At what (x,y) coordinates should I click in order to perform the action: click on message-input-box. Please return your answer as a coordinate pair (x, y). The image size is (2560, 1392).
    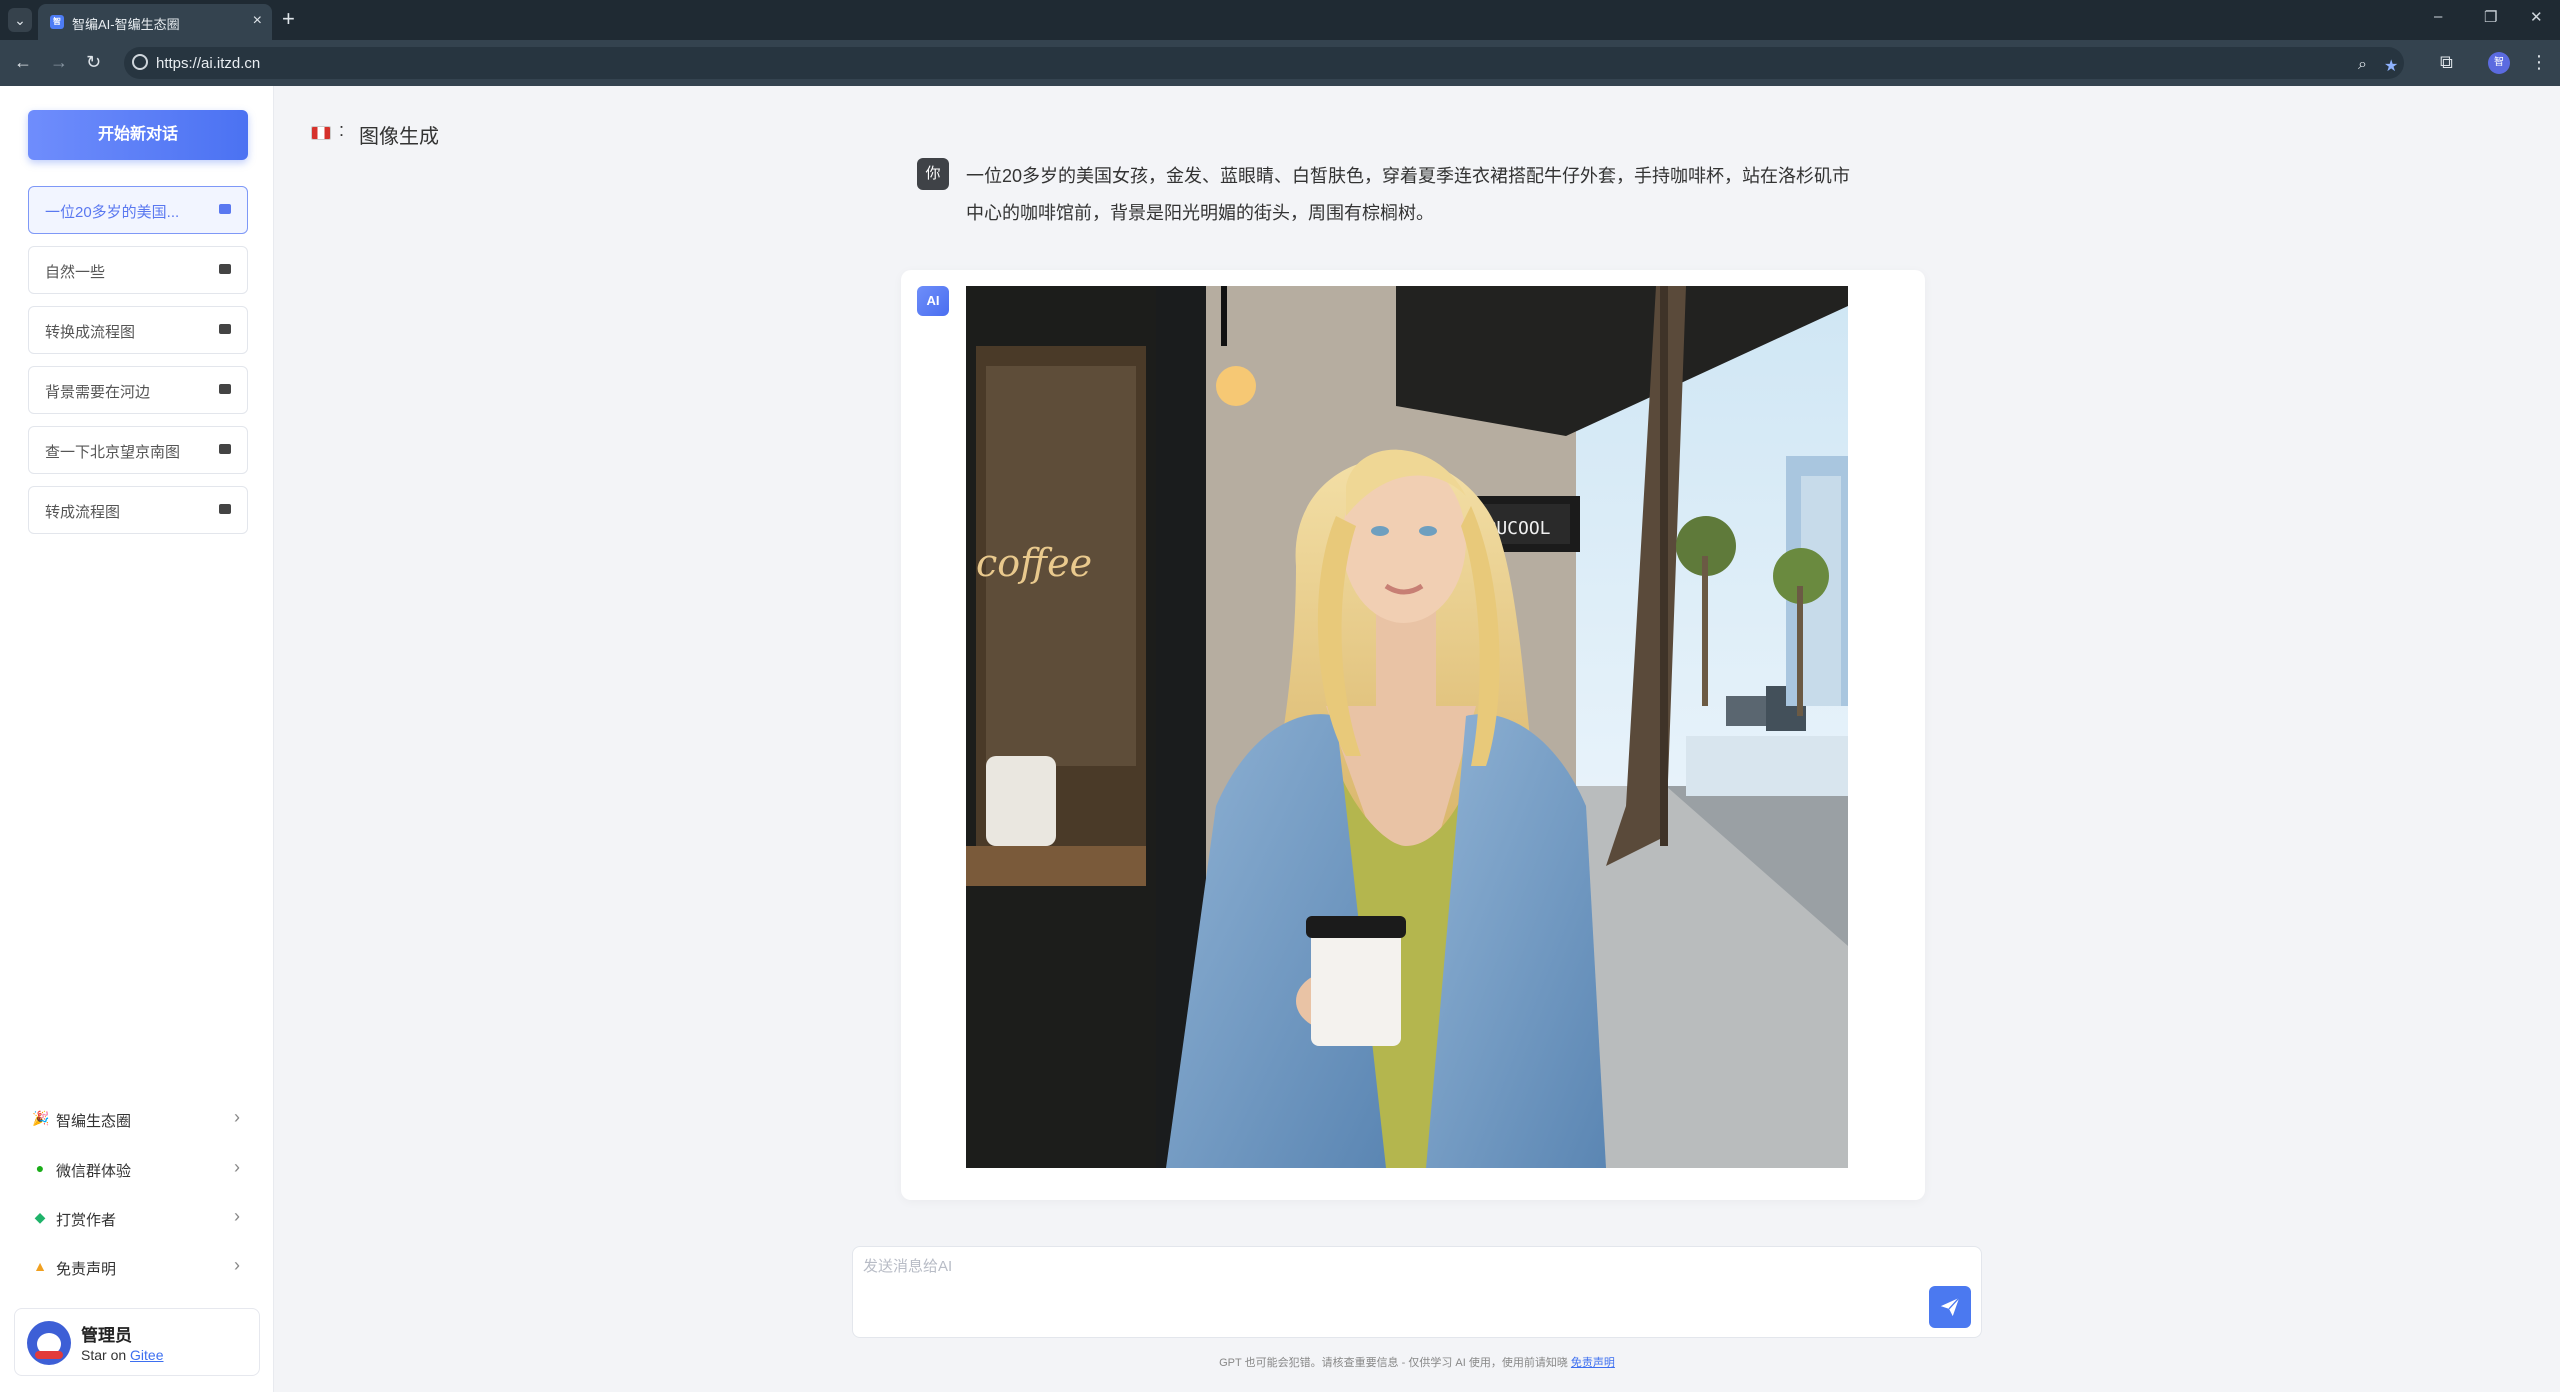
    Looking at the image, I should click on (1417, 1292).